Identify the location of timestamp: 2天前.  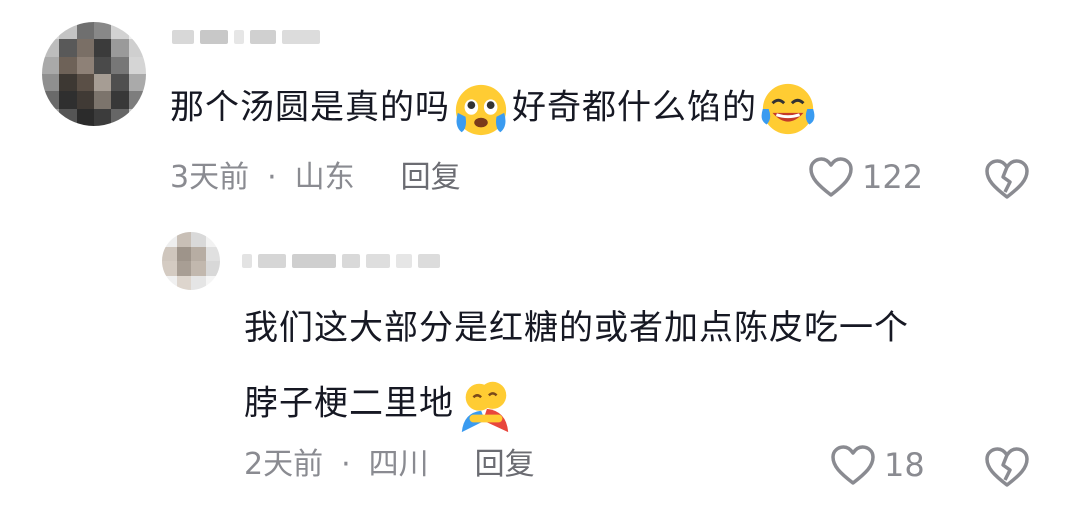
(284, 464).